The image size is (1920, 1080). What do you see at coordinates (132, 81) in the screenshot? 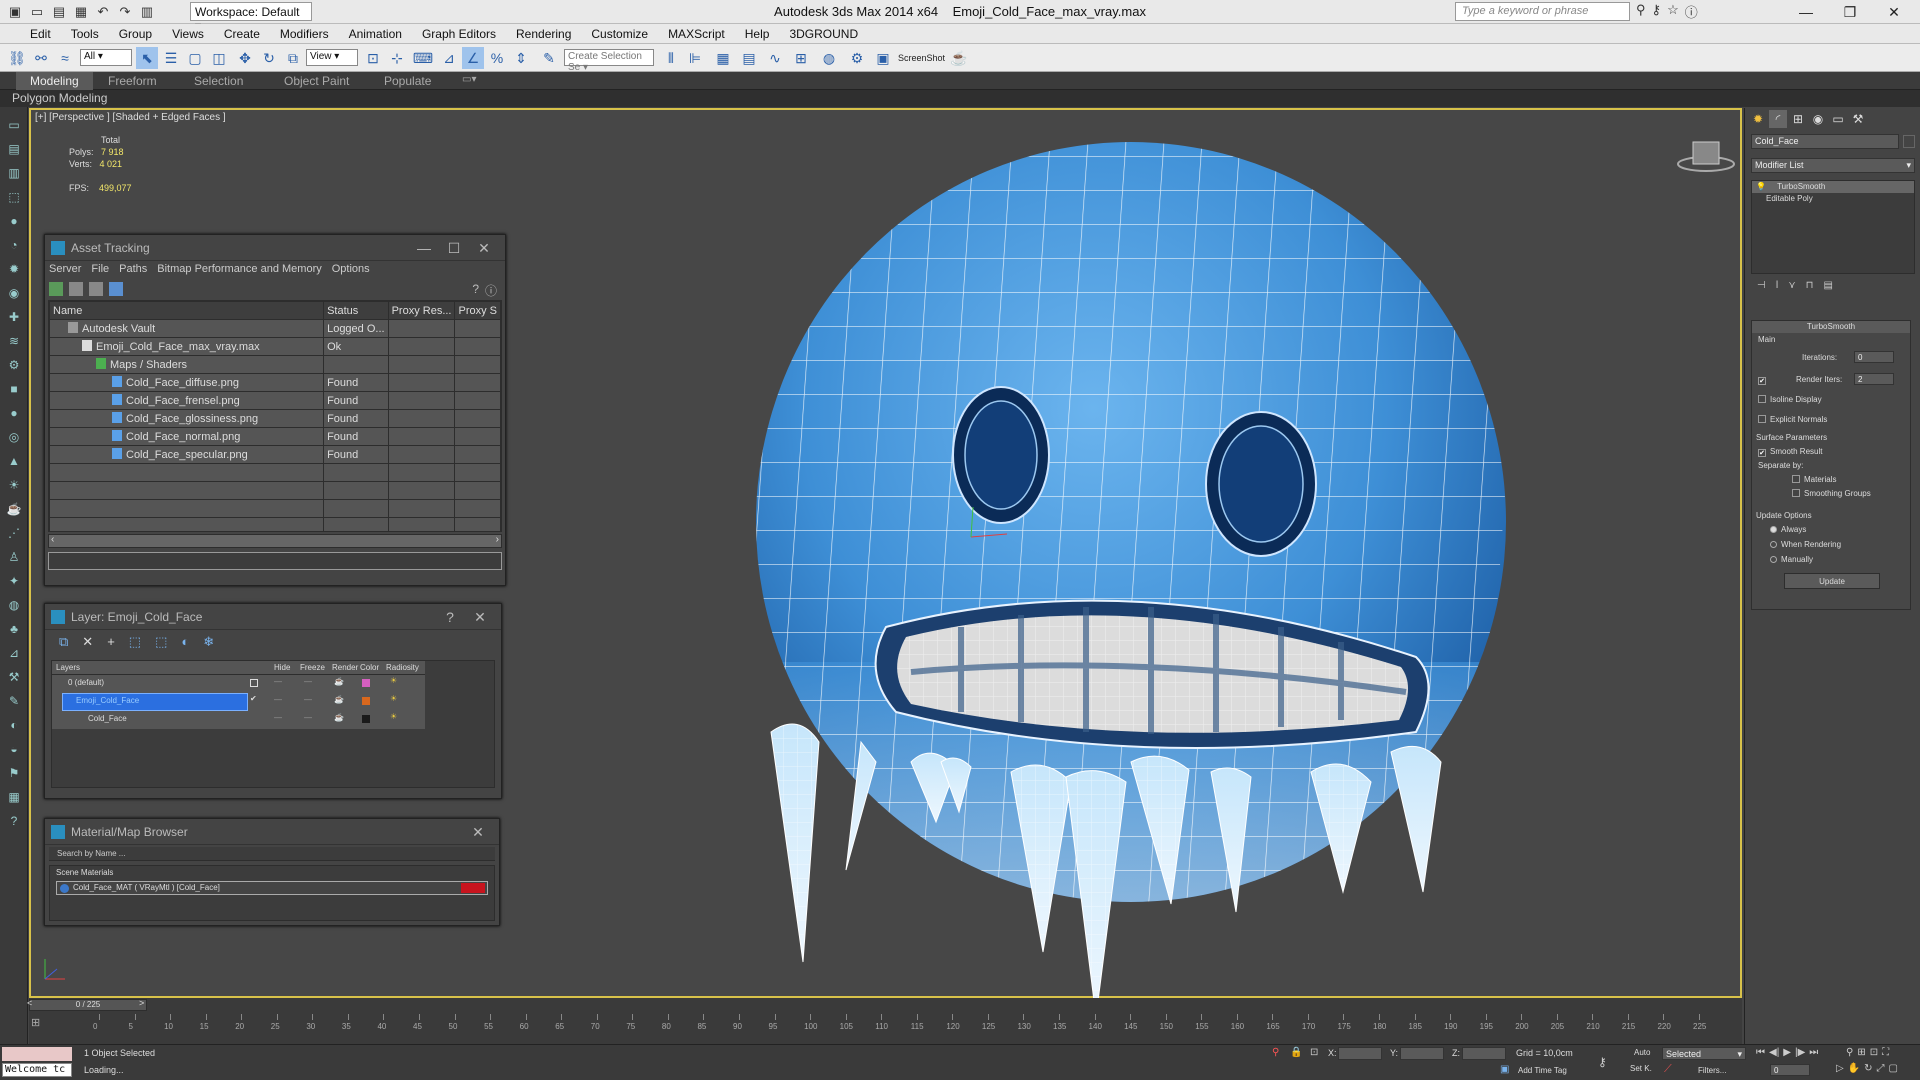
I see `ribbon-tab-freeform: Freeform` at bounding box center [132, 81].